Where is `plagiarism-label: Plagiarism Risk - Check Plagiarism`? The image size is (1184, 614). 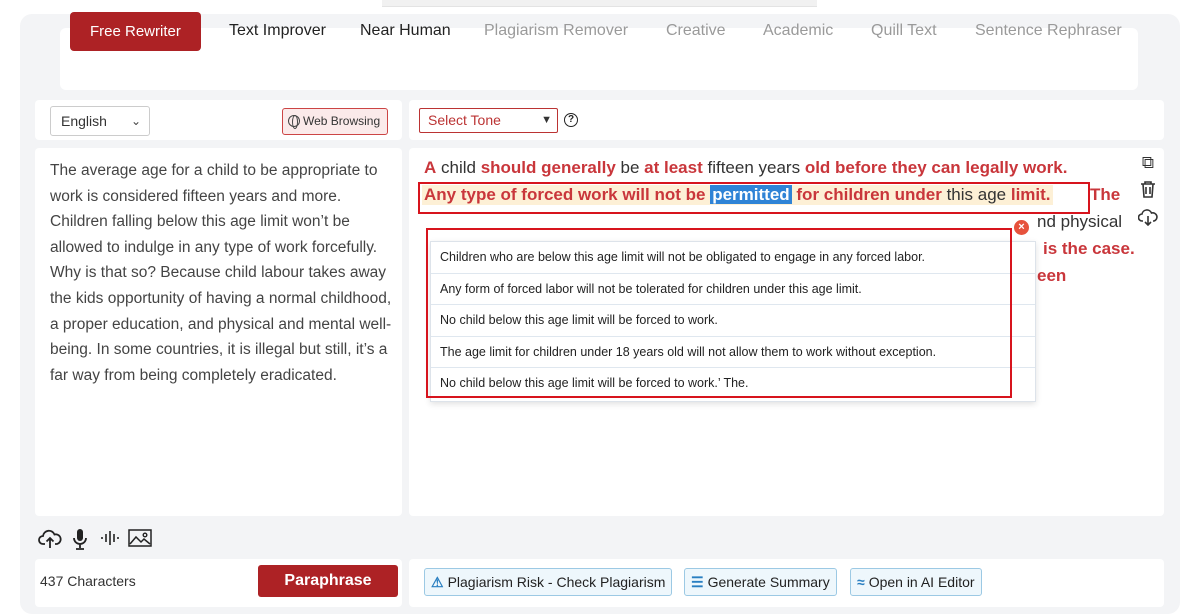
plagiarism-label: Plagiarism Risk - Check Plagiarism is located at coordinates (556, 582).